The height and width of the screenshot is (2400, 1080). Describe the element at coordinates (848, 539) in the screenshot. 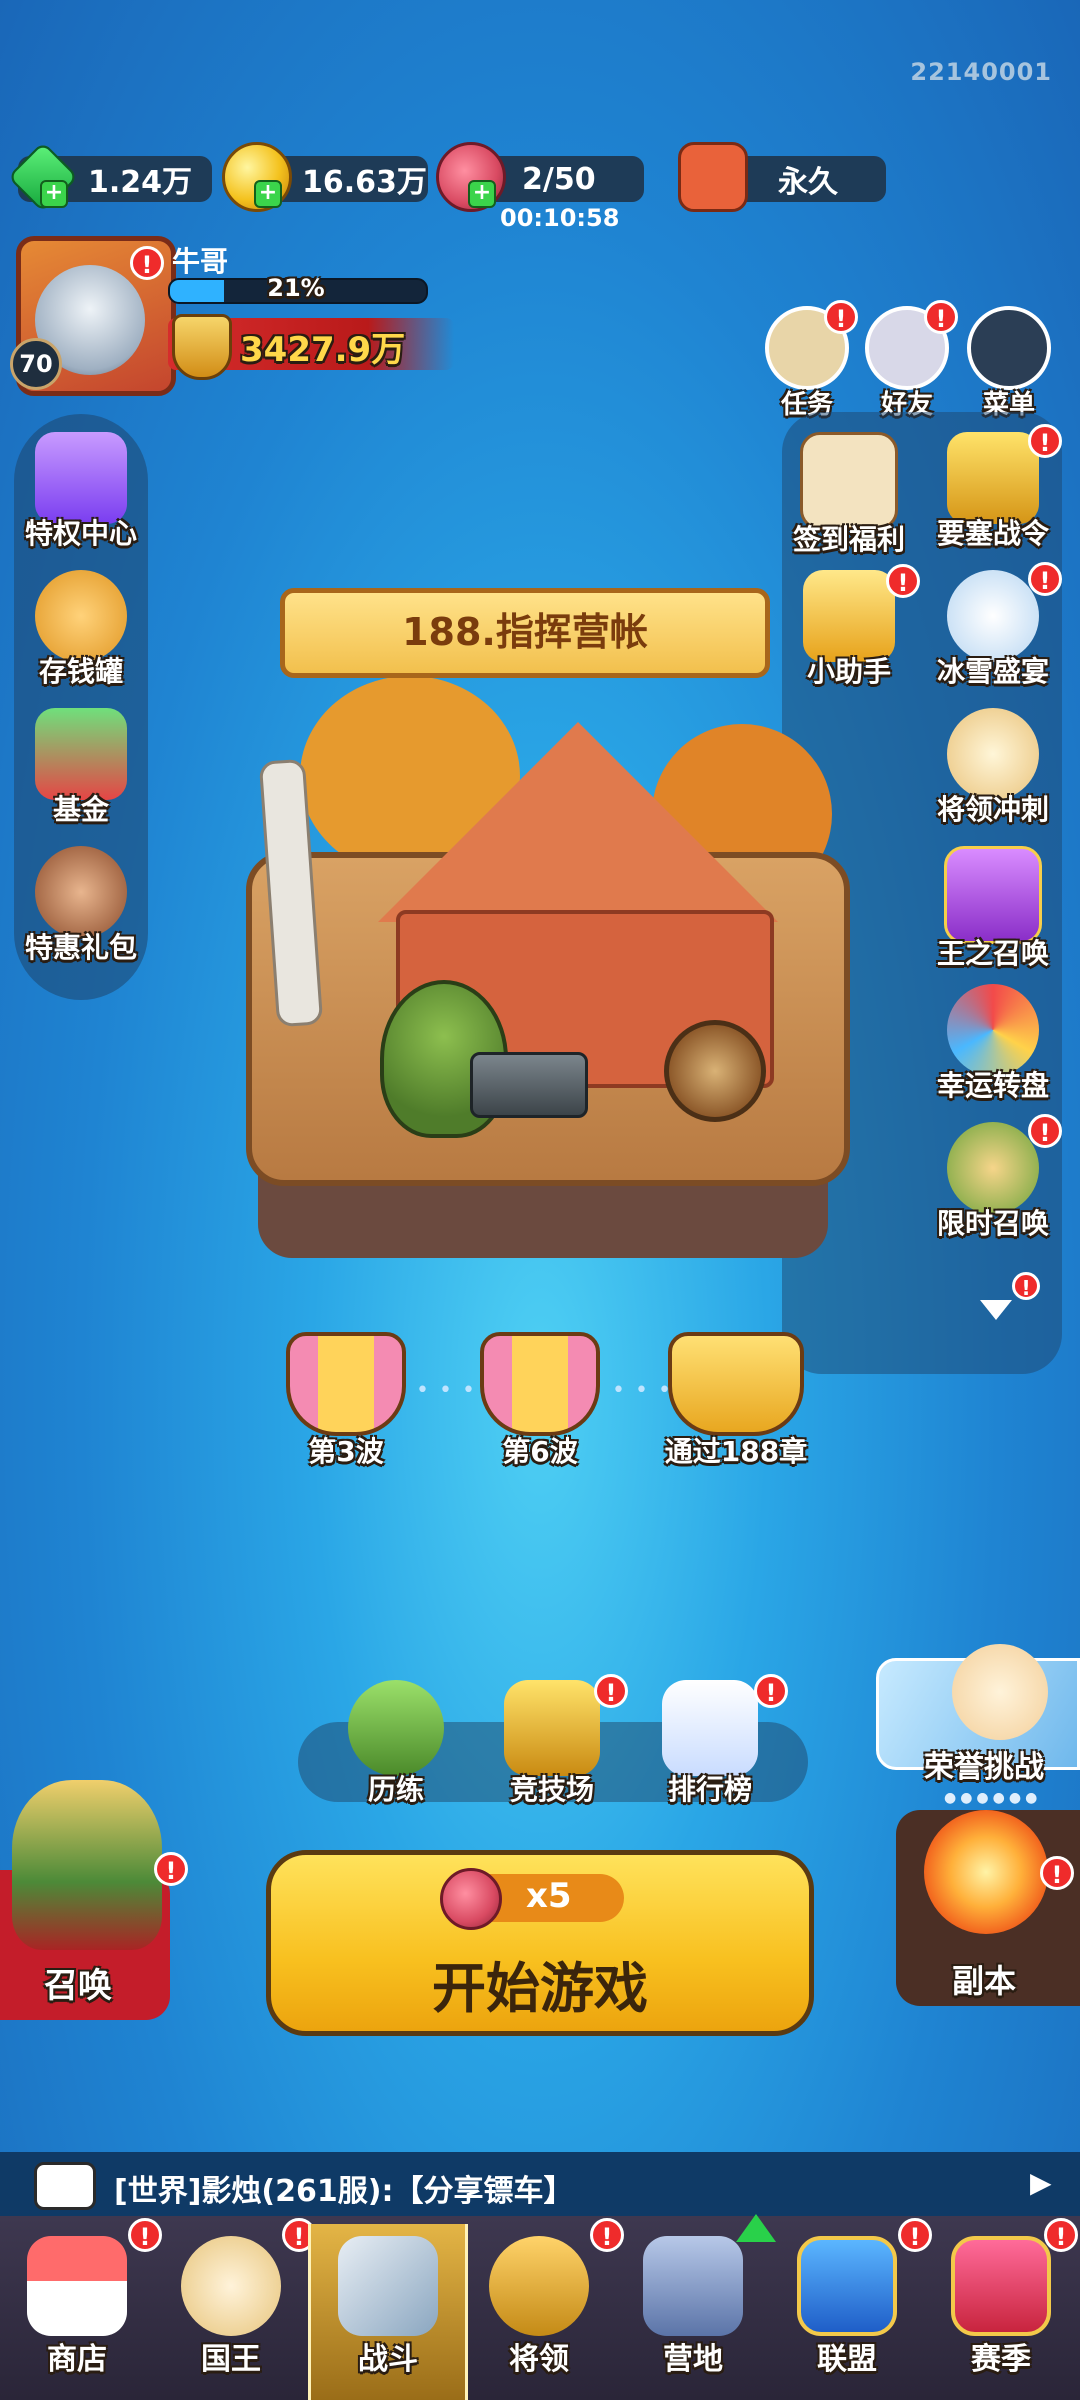

I see `checkin-label: 签到福利` at that location.